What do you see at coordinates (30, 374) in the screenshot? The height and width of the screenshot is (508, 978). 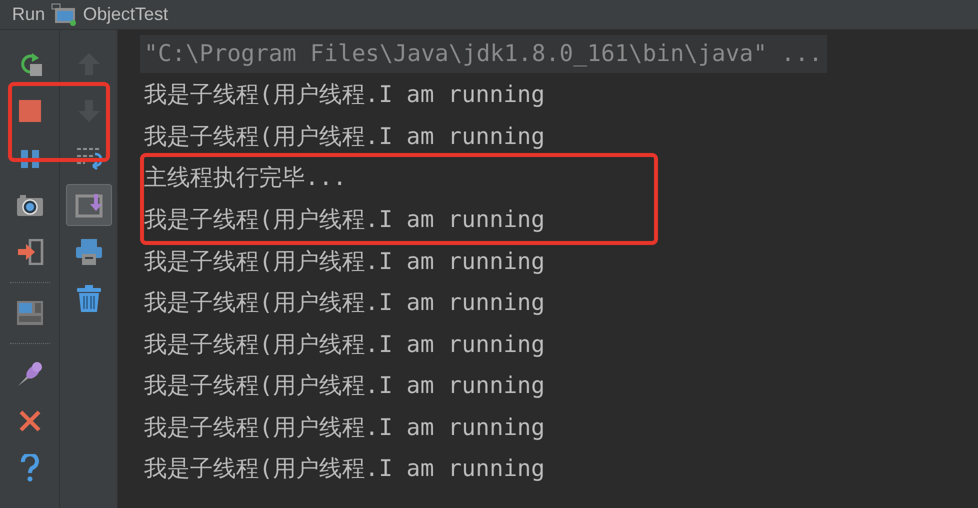 I see `pin-icon` at bounding box center [30, 374].